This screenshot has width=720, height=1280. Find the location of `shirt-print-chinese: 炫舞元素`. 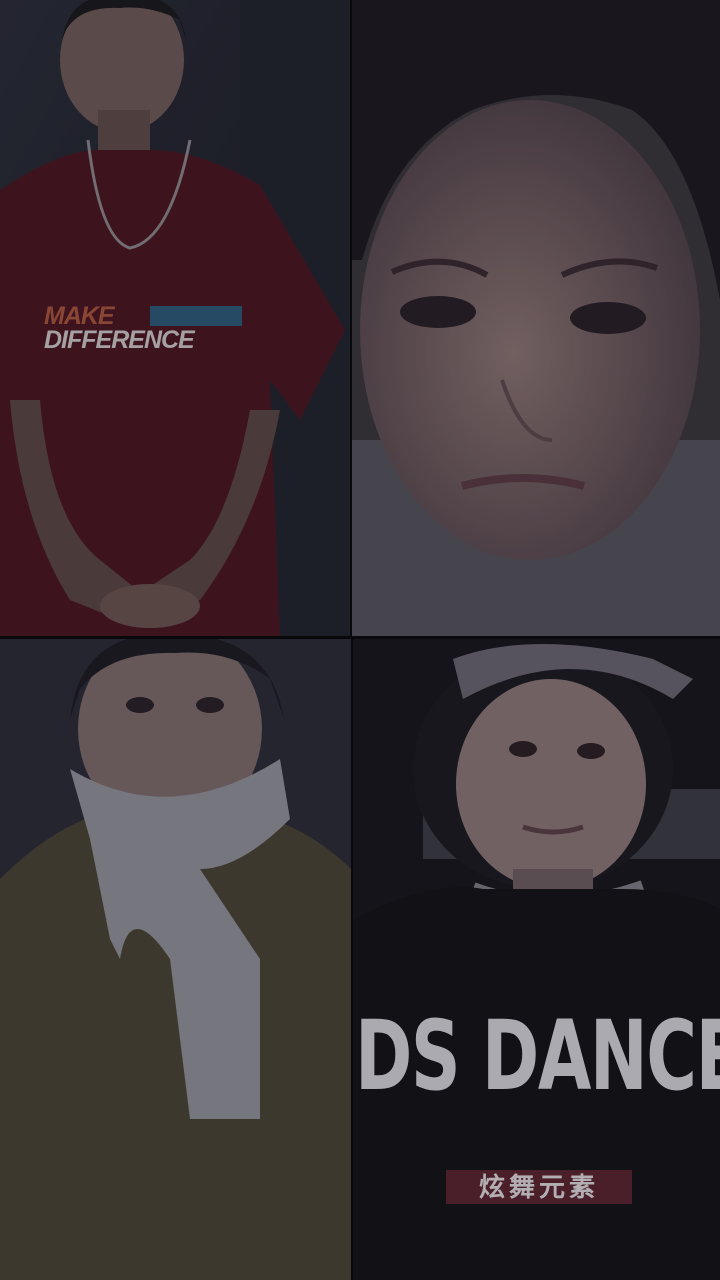

shirt-print-chinese: 炫舞元素 is located at coordinates (539, 1187).